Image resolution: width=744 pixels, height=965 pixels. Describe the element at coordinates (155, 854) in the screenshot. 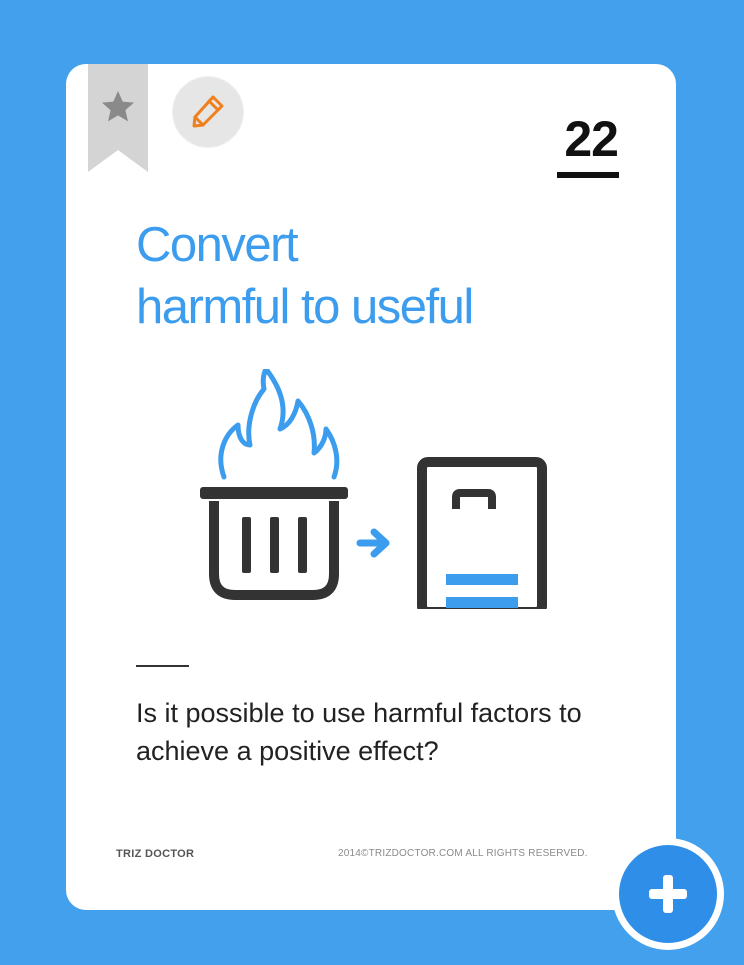

I see `brand-label: TRIZ DOCTOR` at that location.